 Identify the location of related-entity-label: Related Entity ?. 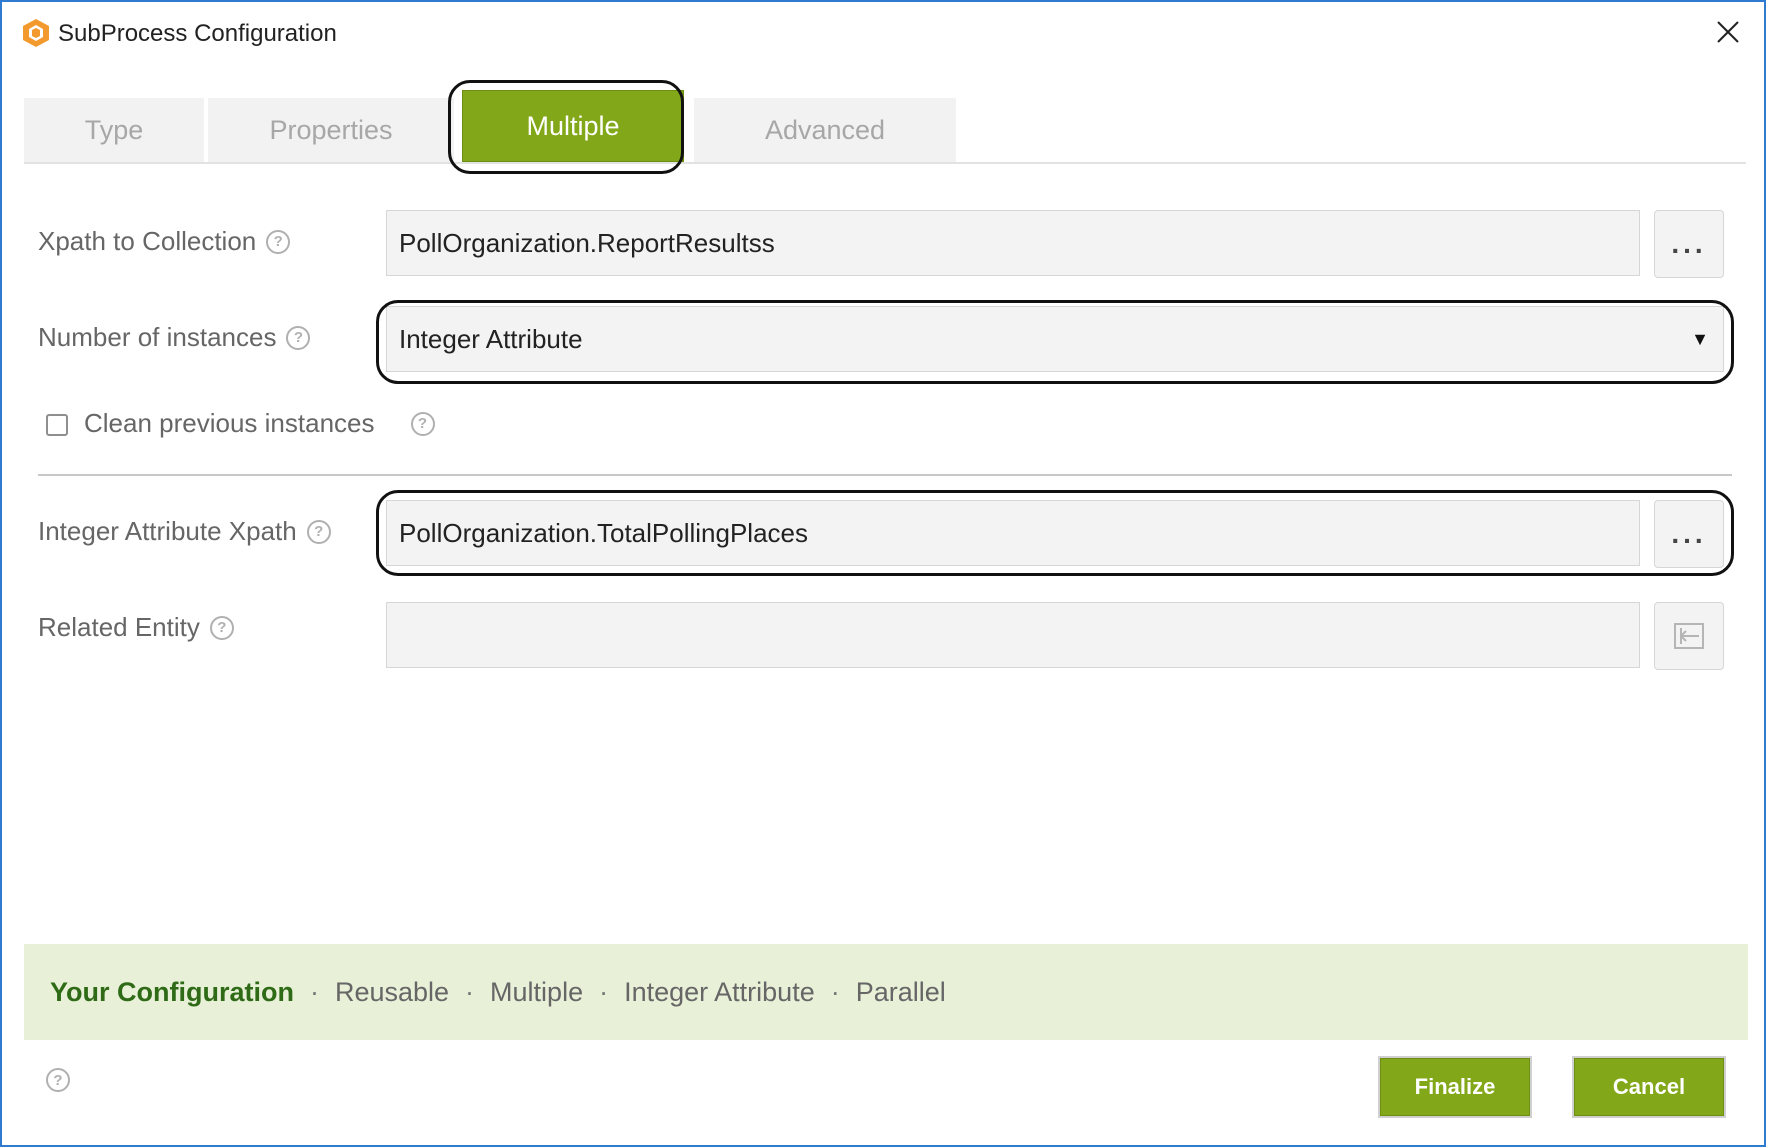
(136, 627).